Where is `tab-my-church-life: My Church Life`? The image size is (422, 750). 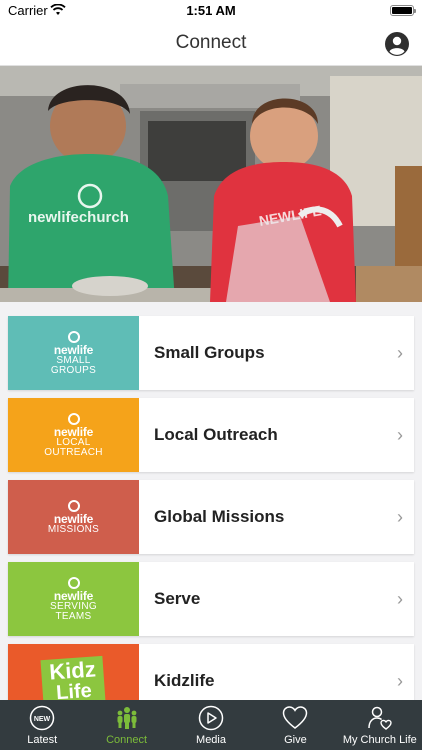
tab-my-church-life: My Church Life is located at coordinates (380, 725).